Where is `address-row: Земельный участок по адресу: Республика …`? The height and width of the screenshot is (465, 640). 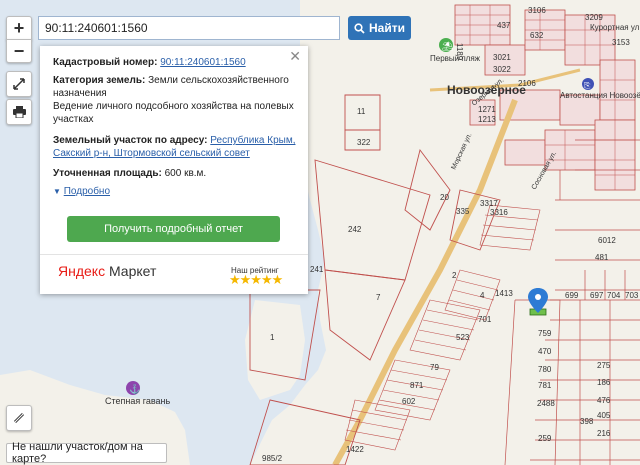 address-row: Земельный участок по адресу: Республика … is located at coordinates (175, 147).